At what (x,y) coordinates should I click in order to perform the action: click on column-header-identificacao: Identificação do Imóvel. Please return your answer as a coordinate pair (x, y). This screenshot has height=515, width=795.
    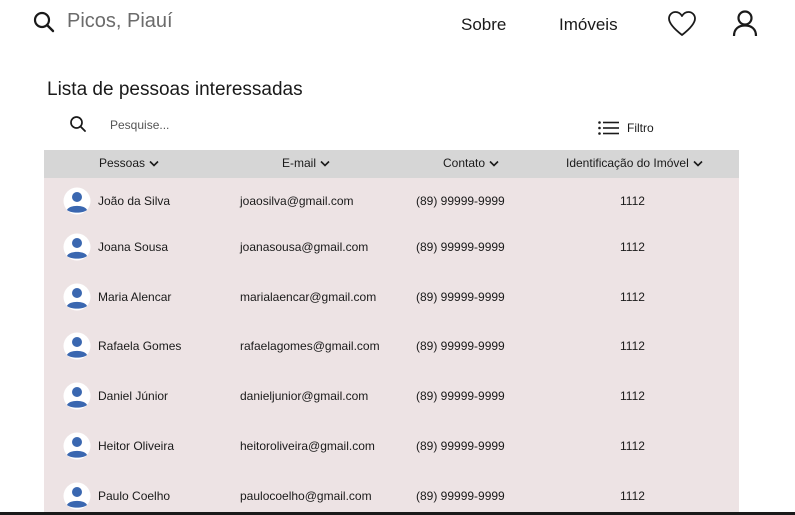
    Looking at the image, I should click on (634, 163).